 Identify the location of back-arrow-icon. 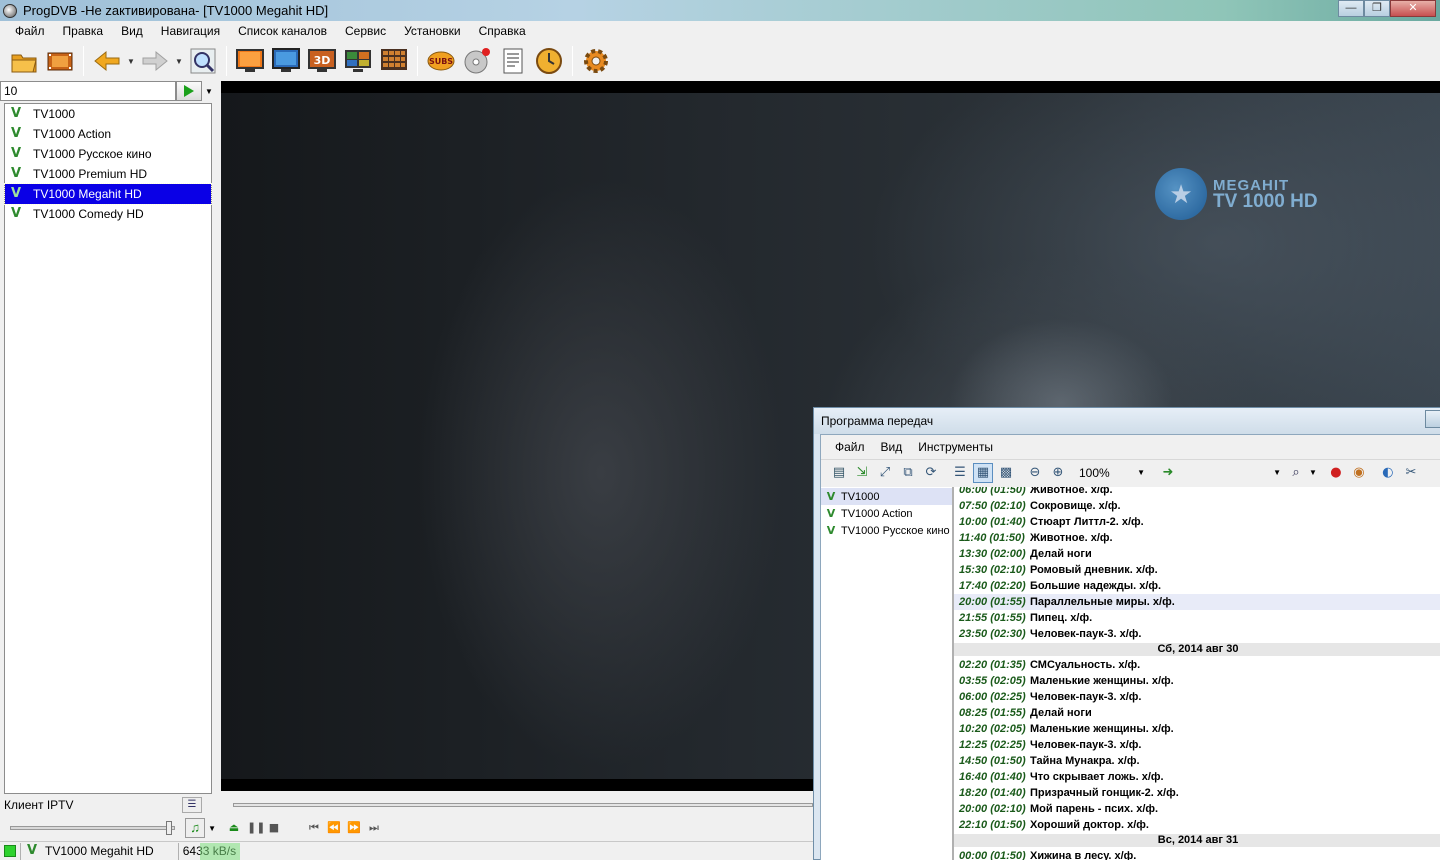
(107, 61).